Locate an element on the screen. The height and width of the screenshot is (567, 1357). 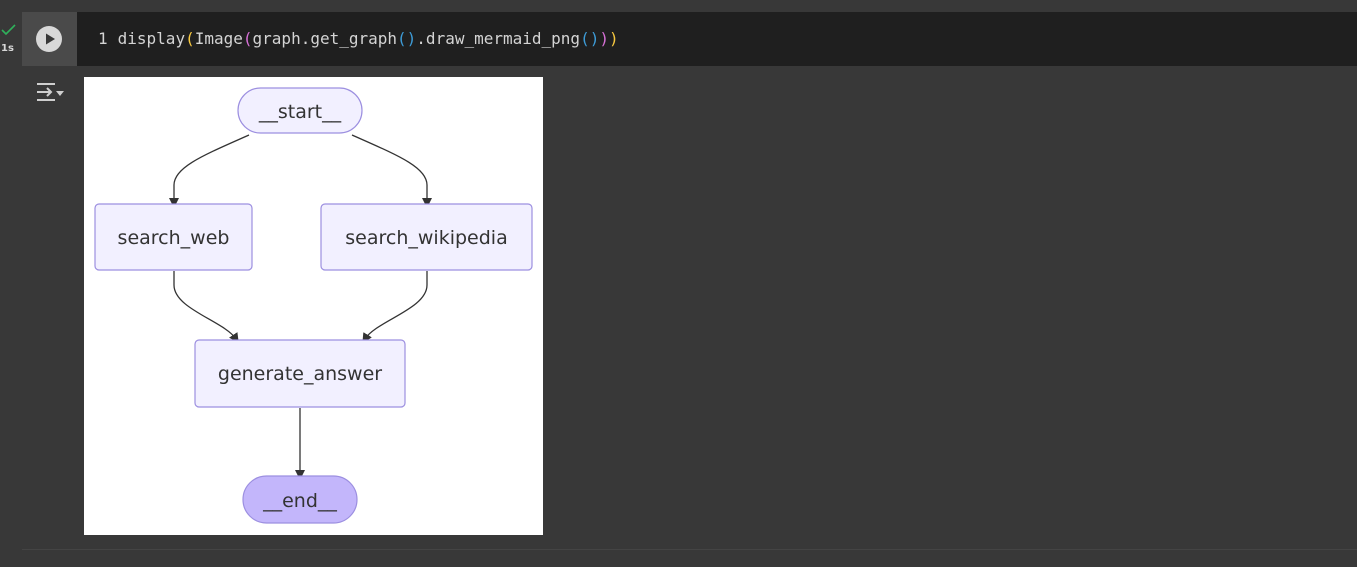
node-start-label: __start__ is located at coordinates (300, 112).